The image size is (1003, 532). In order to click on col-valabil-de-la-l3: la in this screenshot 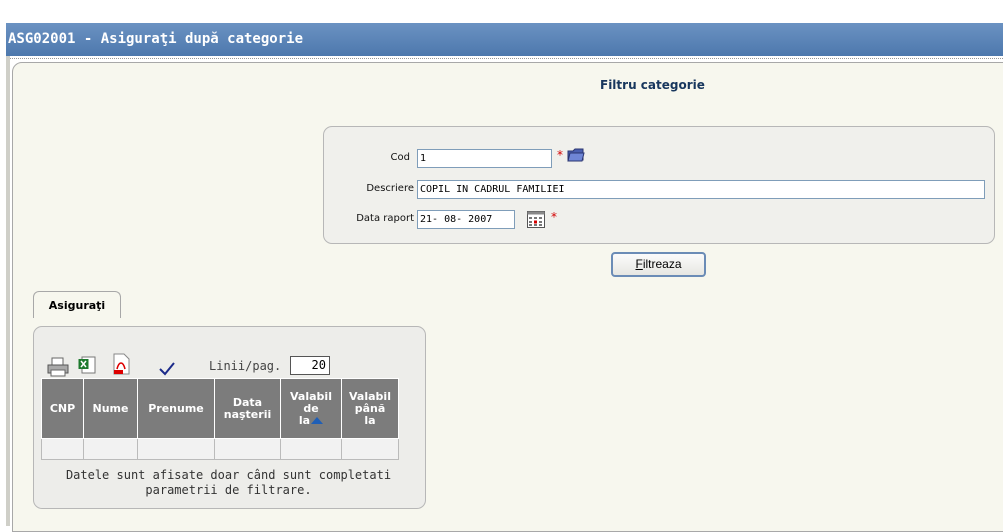, I will do `click(304, 420)`.